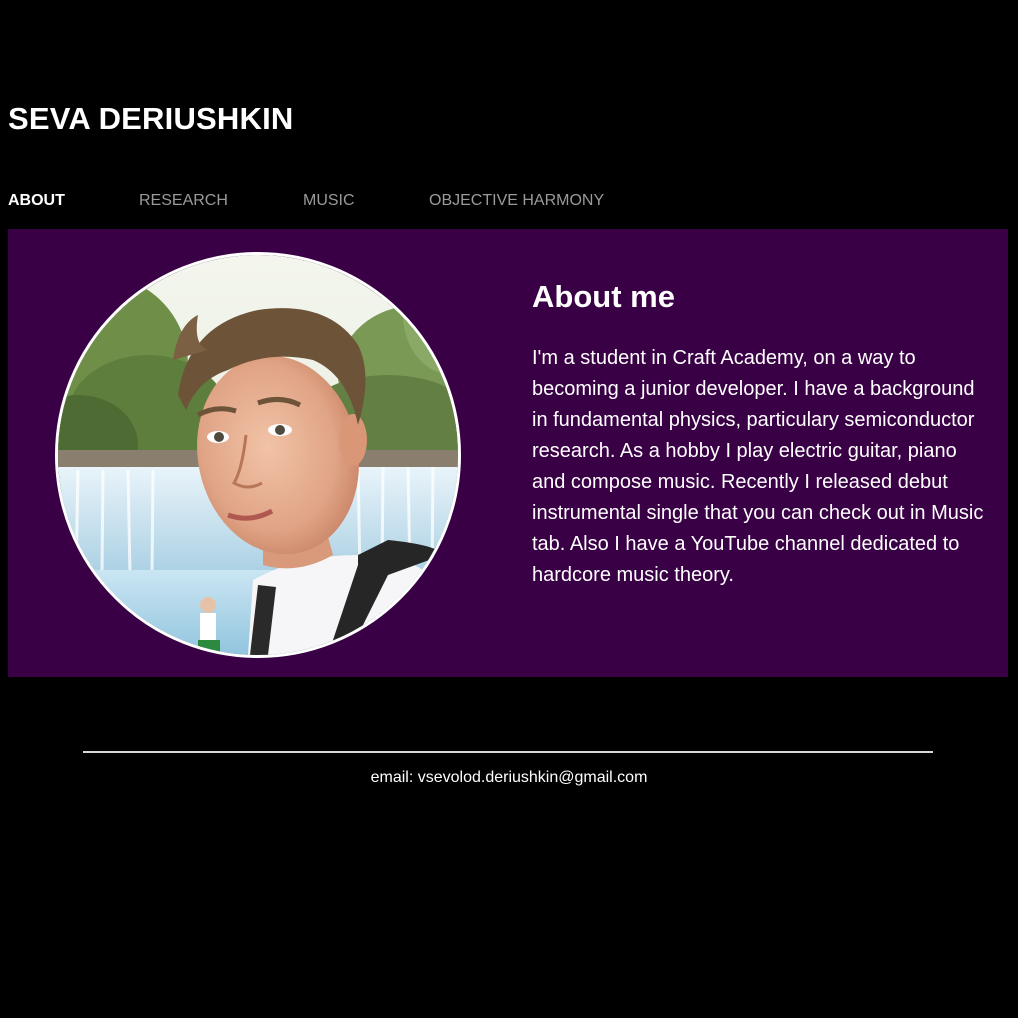 This screenshot has height=1018, width=1018. I want to click on site-title: SEVA DERIUSHKIN, so click(151, 118).